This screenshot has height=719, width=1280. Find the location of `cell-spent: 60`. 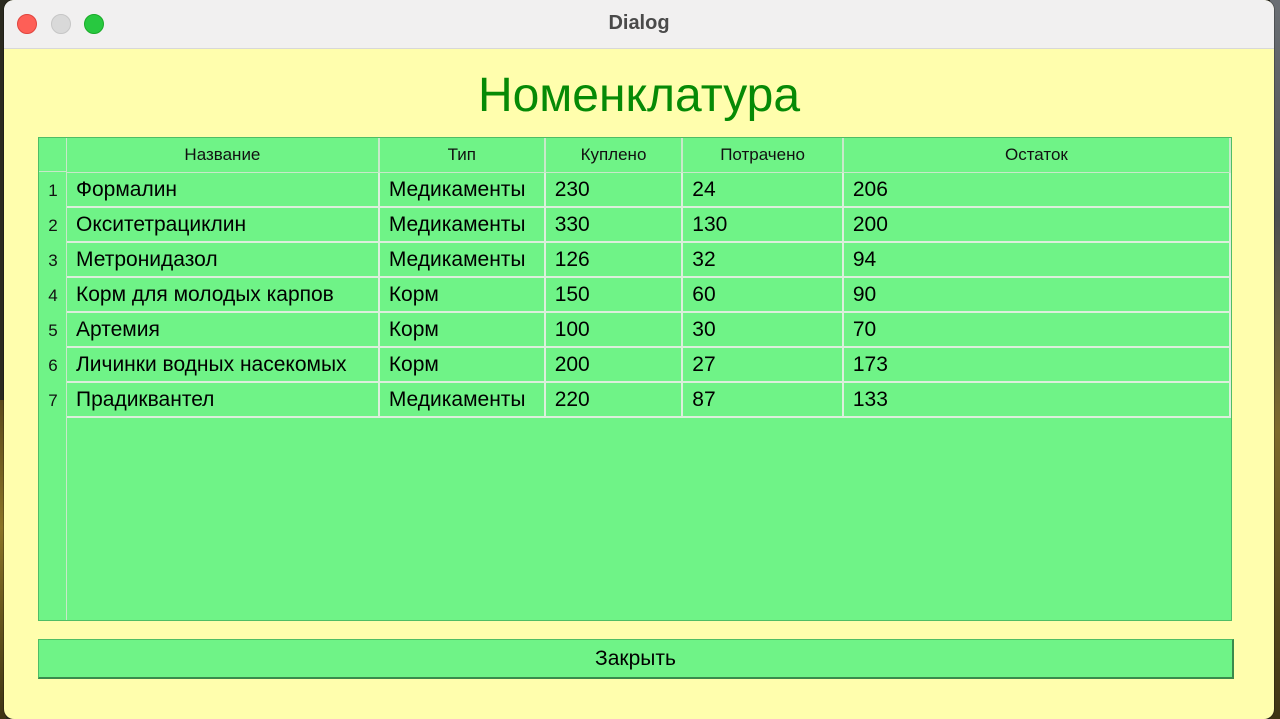

cell-spent: 60 is located at coordinates (763, 295).